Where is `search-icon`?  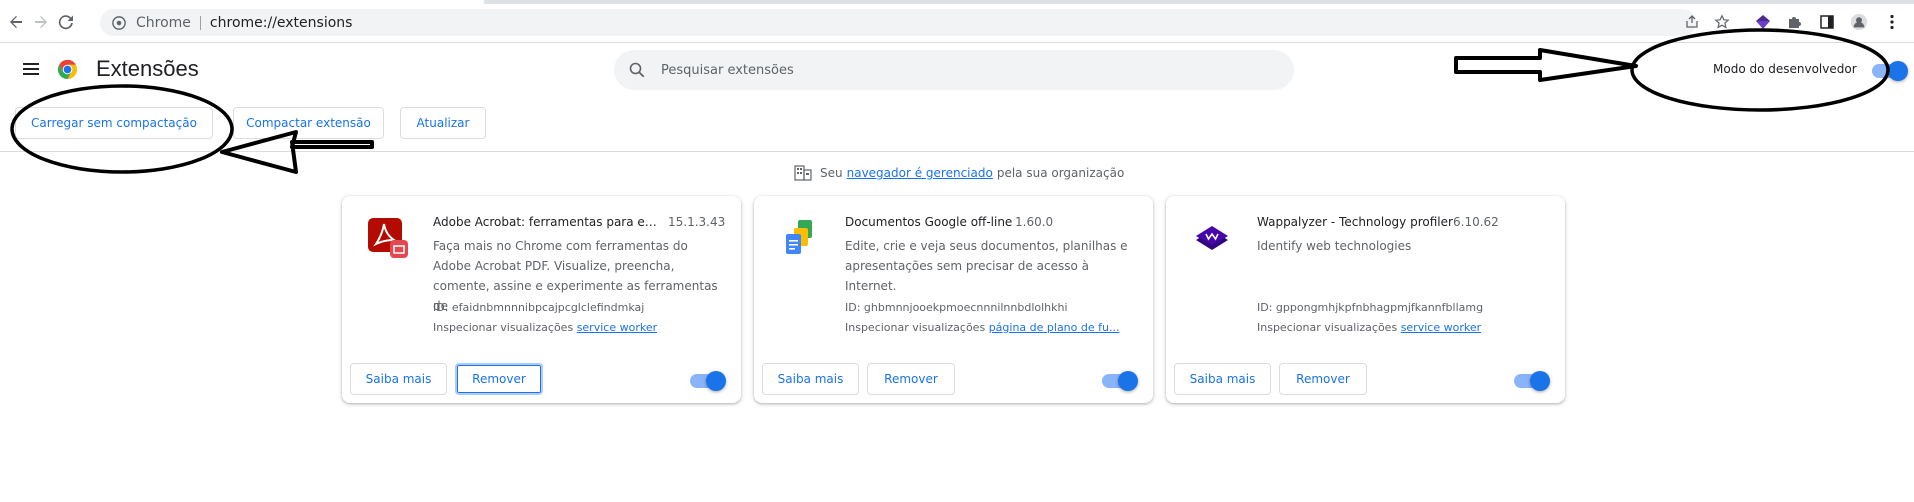 search-icon is located at coordinates (637, 70).